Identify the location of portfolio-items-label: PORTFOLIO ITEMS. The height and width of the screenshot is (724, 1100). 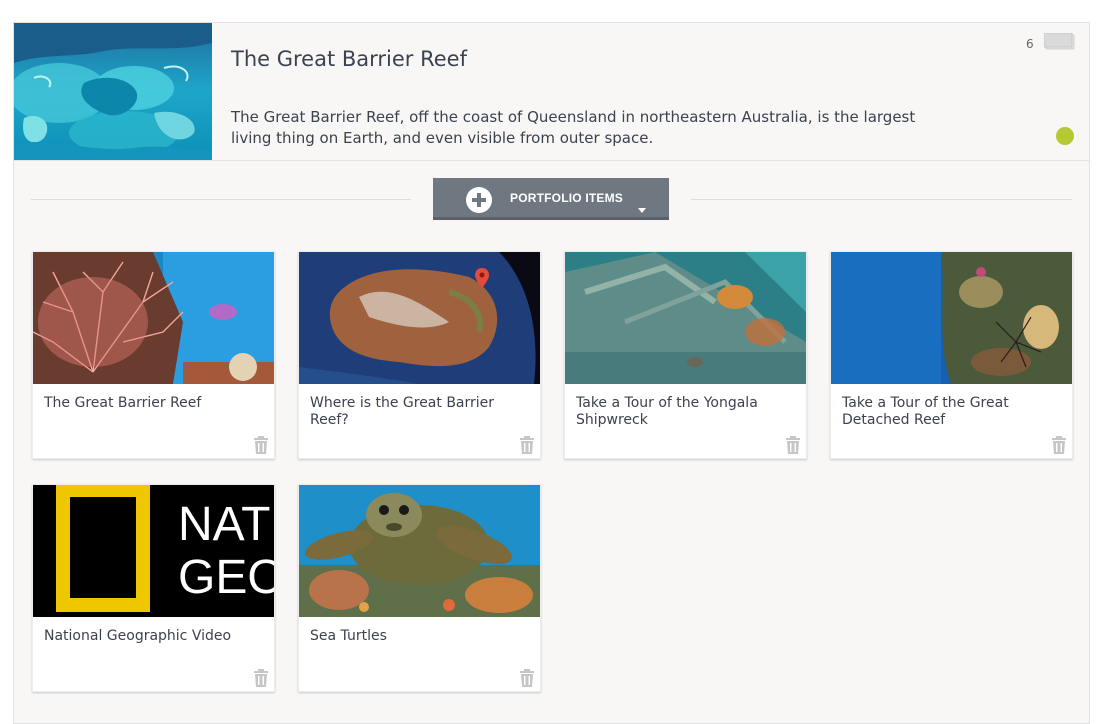
(566, 198).